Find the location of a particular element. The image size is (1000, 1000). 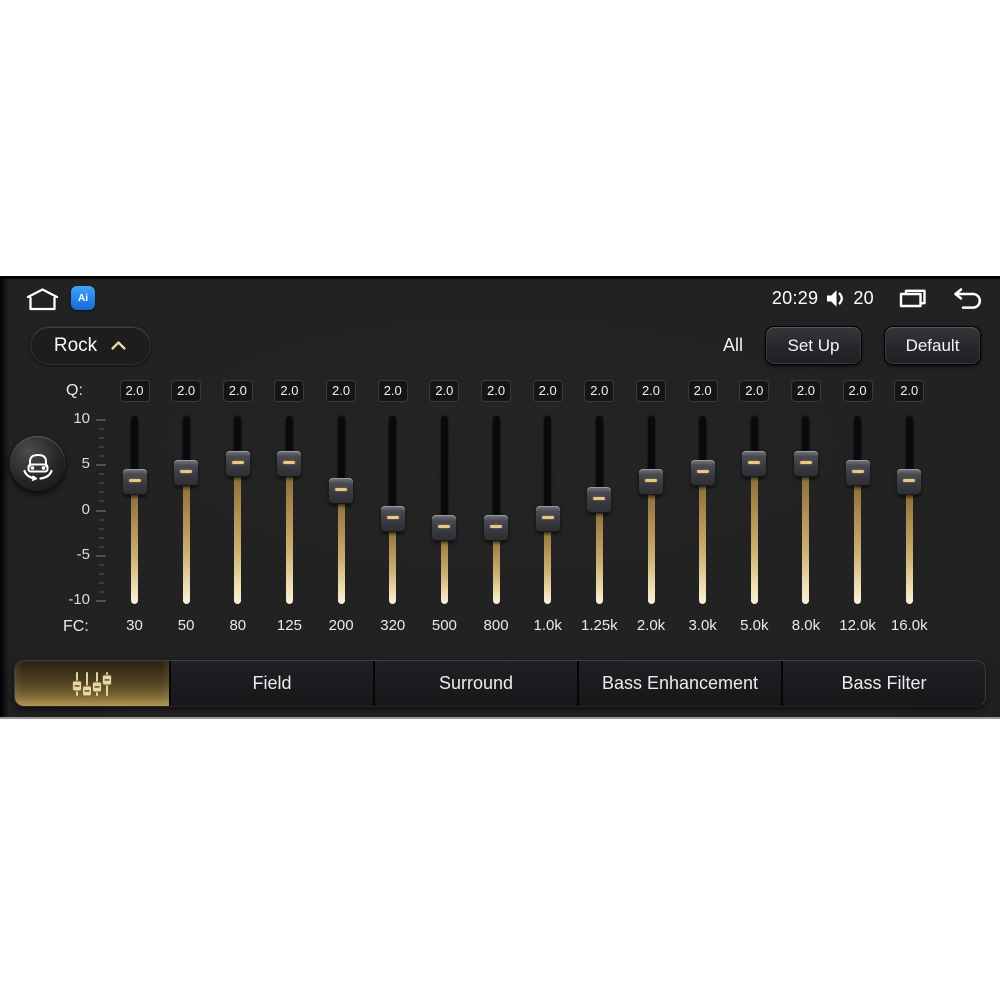

gain-axis-label: 10 is located at coordinates (81, 418).